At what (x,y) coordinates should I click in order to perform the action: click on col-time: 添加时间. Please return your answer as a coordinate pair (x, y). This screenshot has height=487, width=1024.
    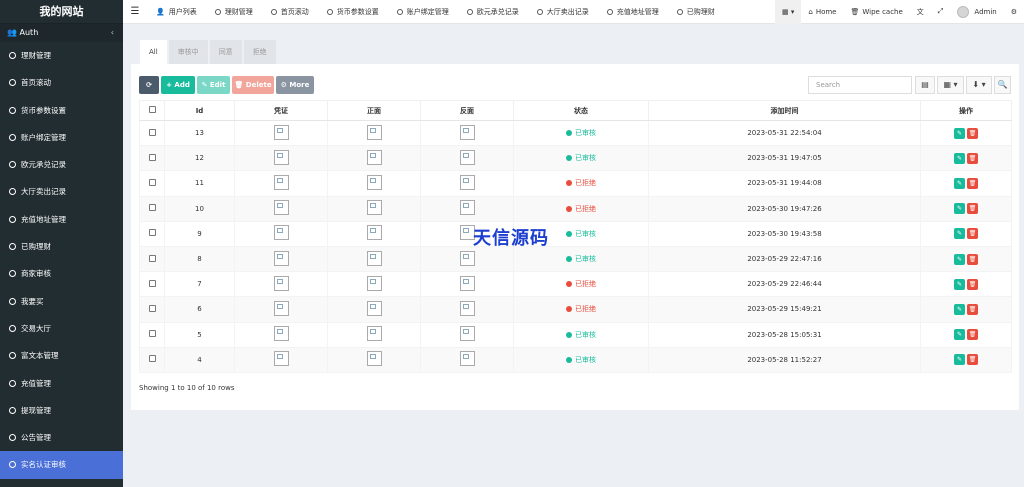
    Looking at the image, I should click on (784, 110).